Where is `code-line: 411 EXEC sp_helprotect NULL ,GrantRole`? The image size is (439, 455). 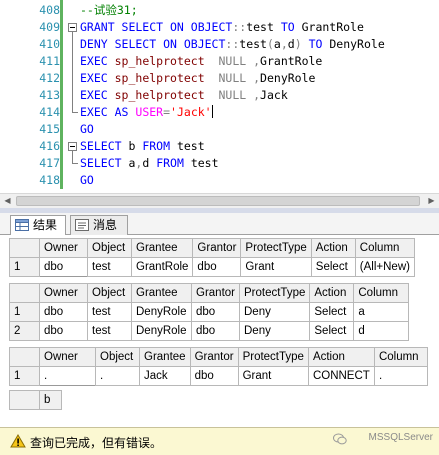
code-line: 411 EXEC sp_helprotect NULL ,GrantRole is located at coordinates (219, 61).